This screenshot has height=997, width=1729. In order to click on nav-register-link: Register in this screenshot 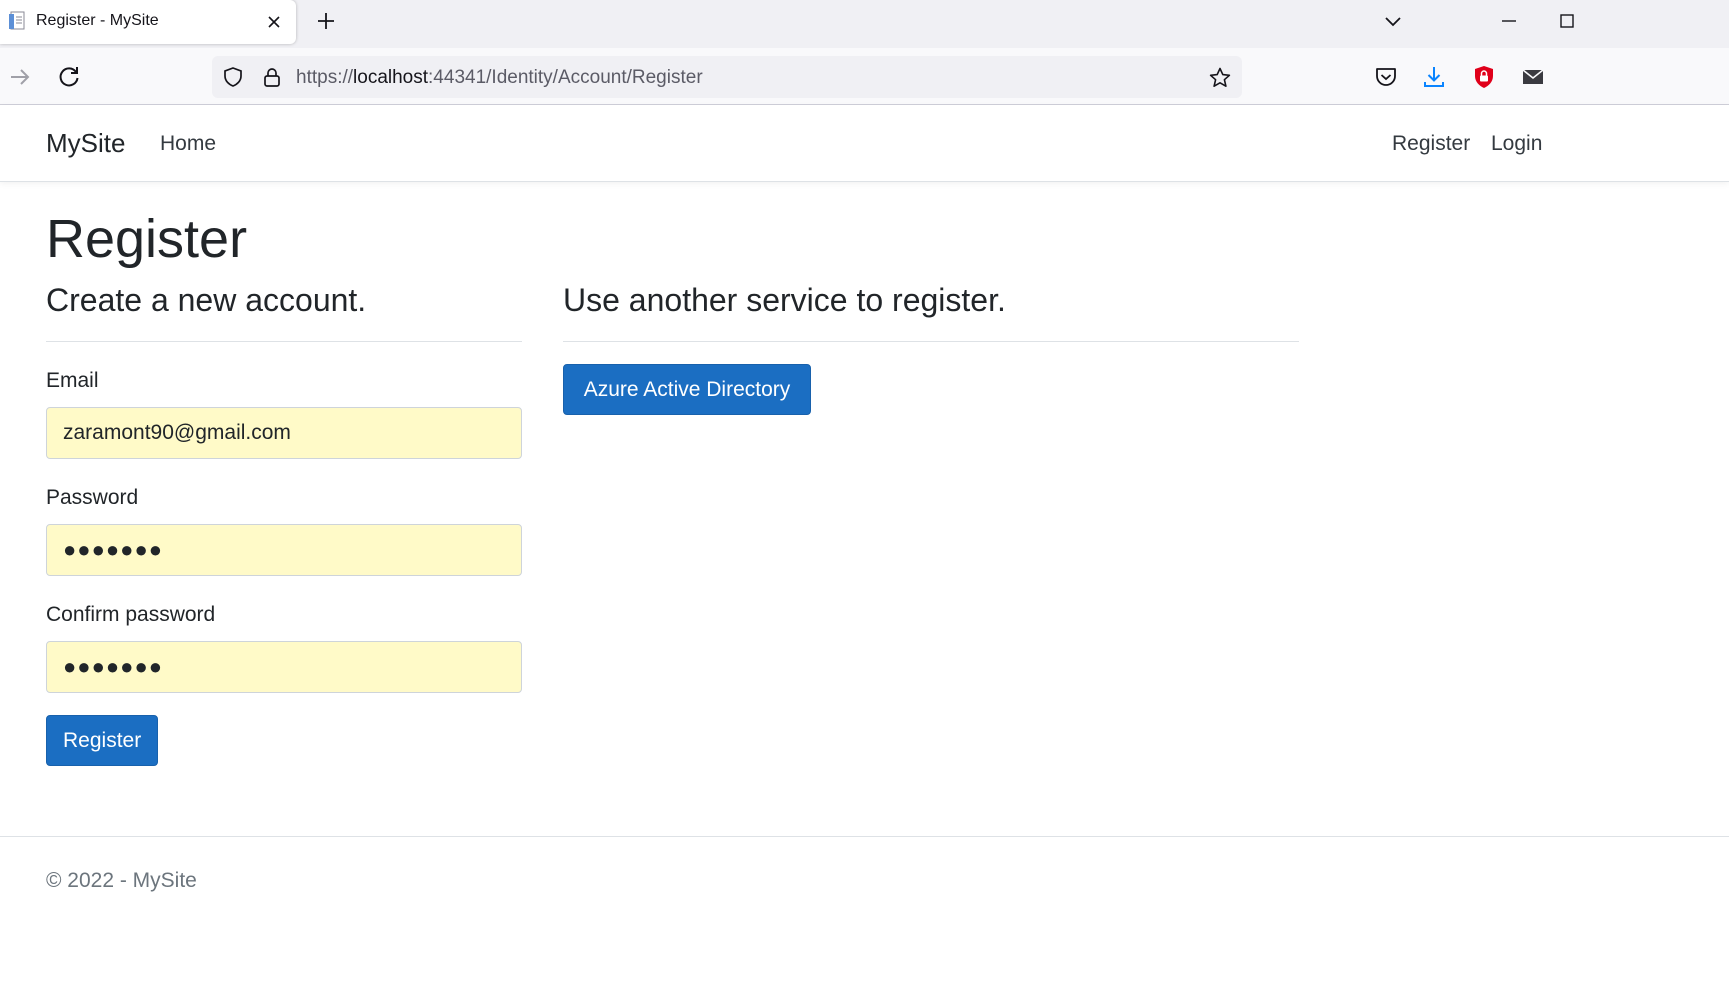, I will do `click(1431, 144)`.